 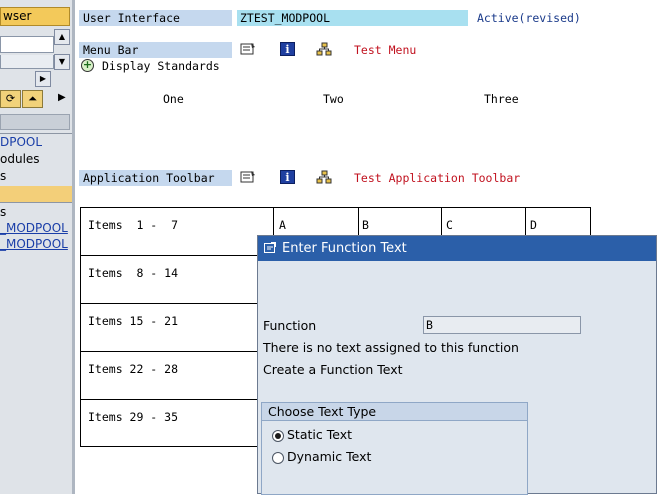 What do you see at coordinates (270, 247) in the screenshot?
I see `dialog-window-icon` at bounding box center [270, 247].